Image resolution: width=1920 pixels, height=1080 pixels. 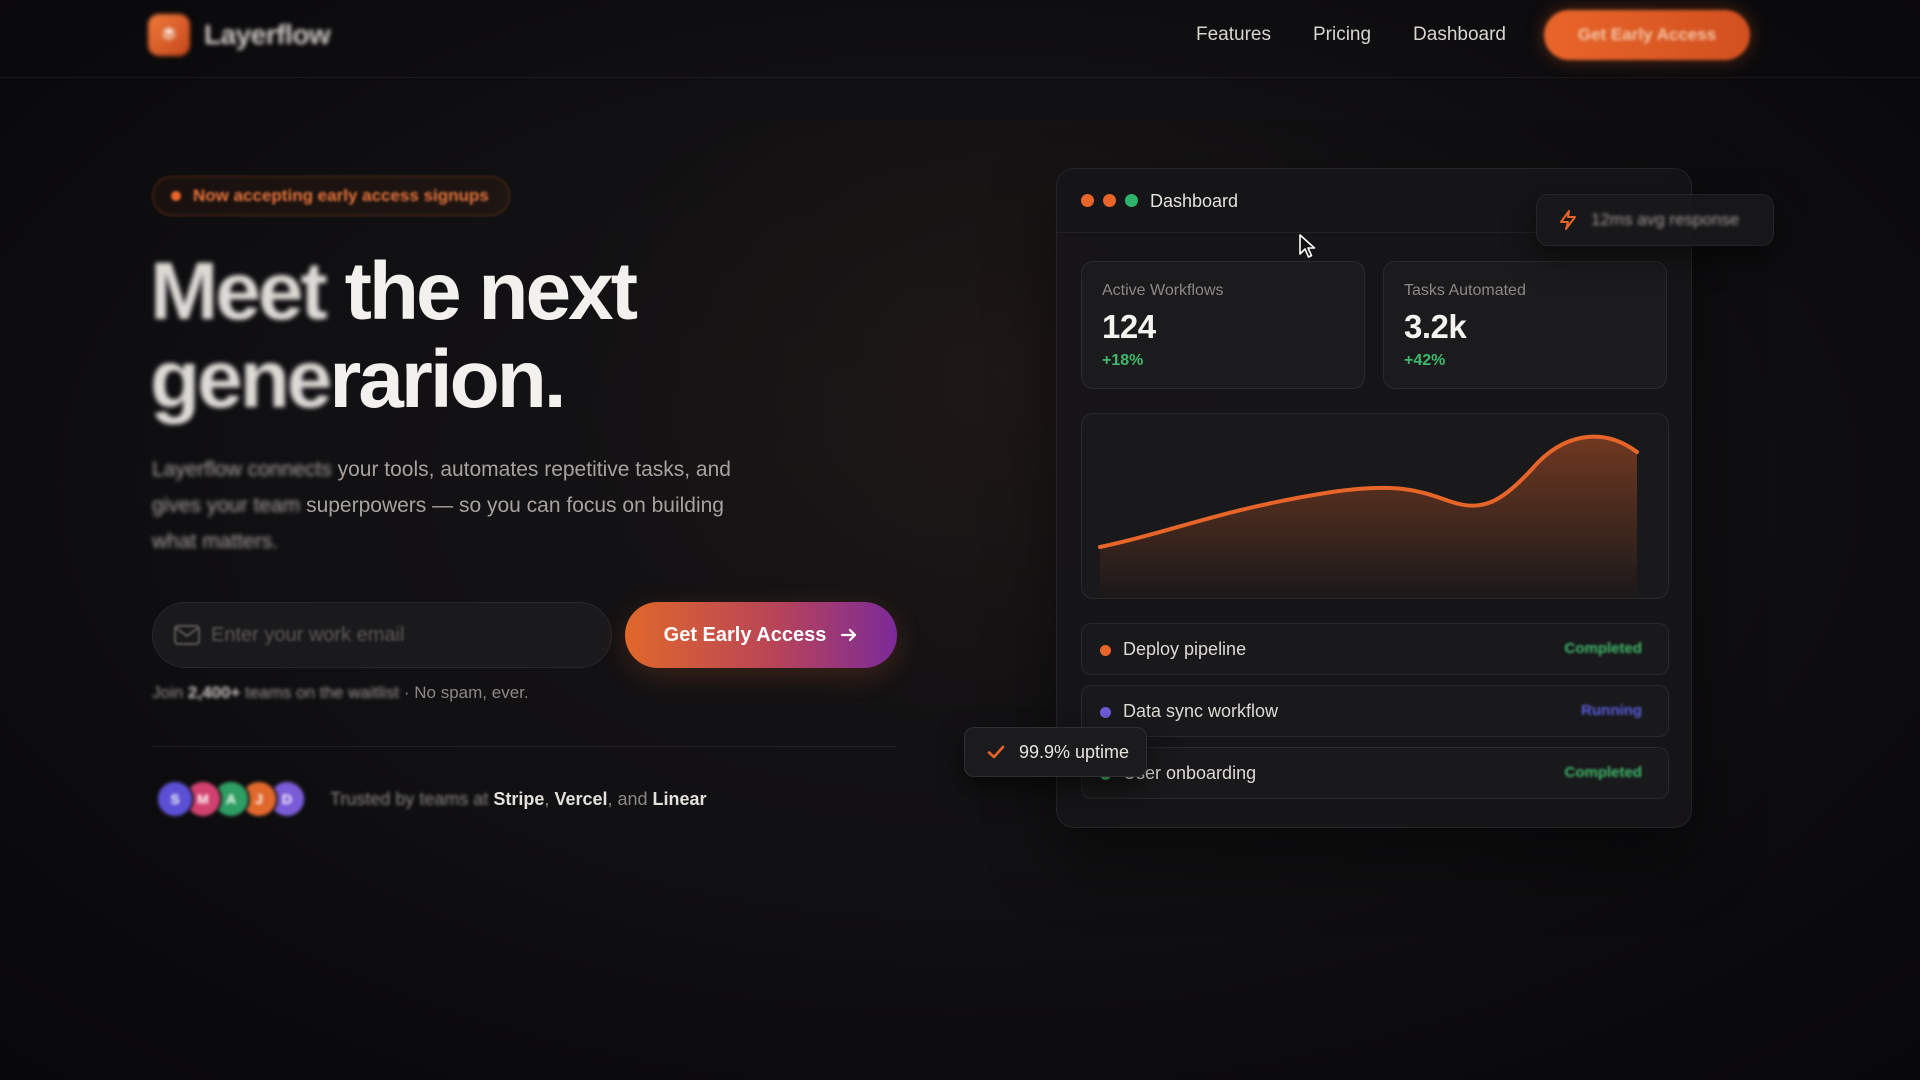 What do you see at coordinates (996, 752) in the screenshot?
I see `checkmark-icon` at bounding box center [996, 752].